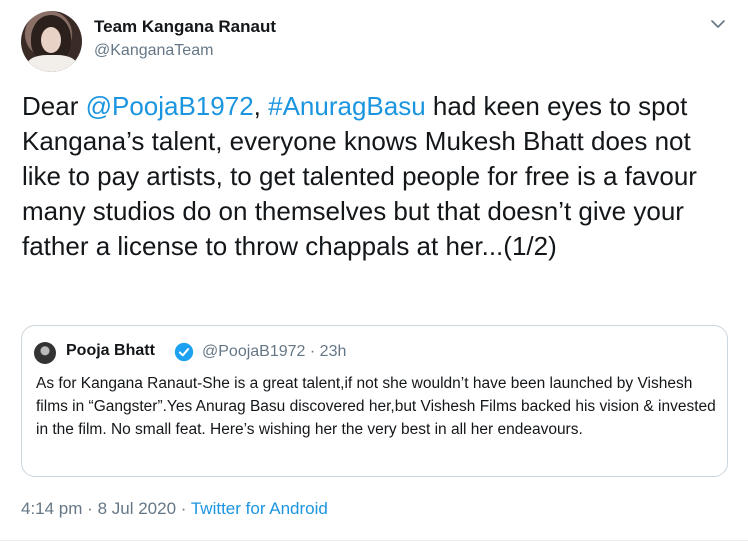  What do you see at coordinates (347, 106) in the screenshot?
I see `hashtag-link: #AnuragBasu` at bounding box center [347, 106].